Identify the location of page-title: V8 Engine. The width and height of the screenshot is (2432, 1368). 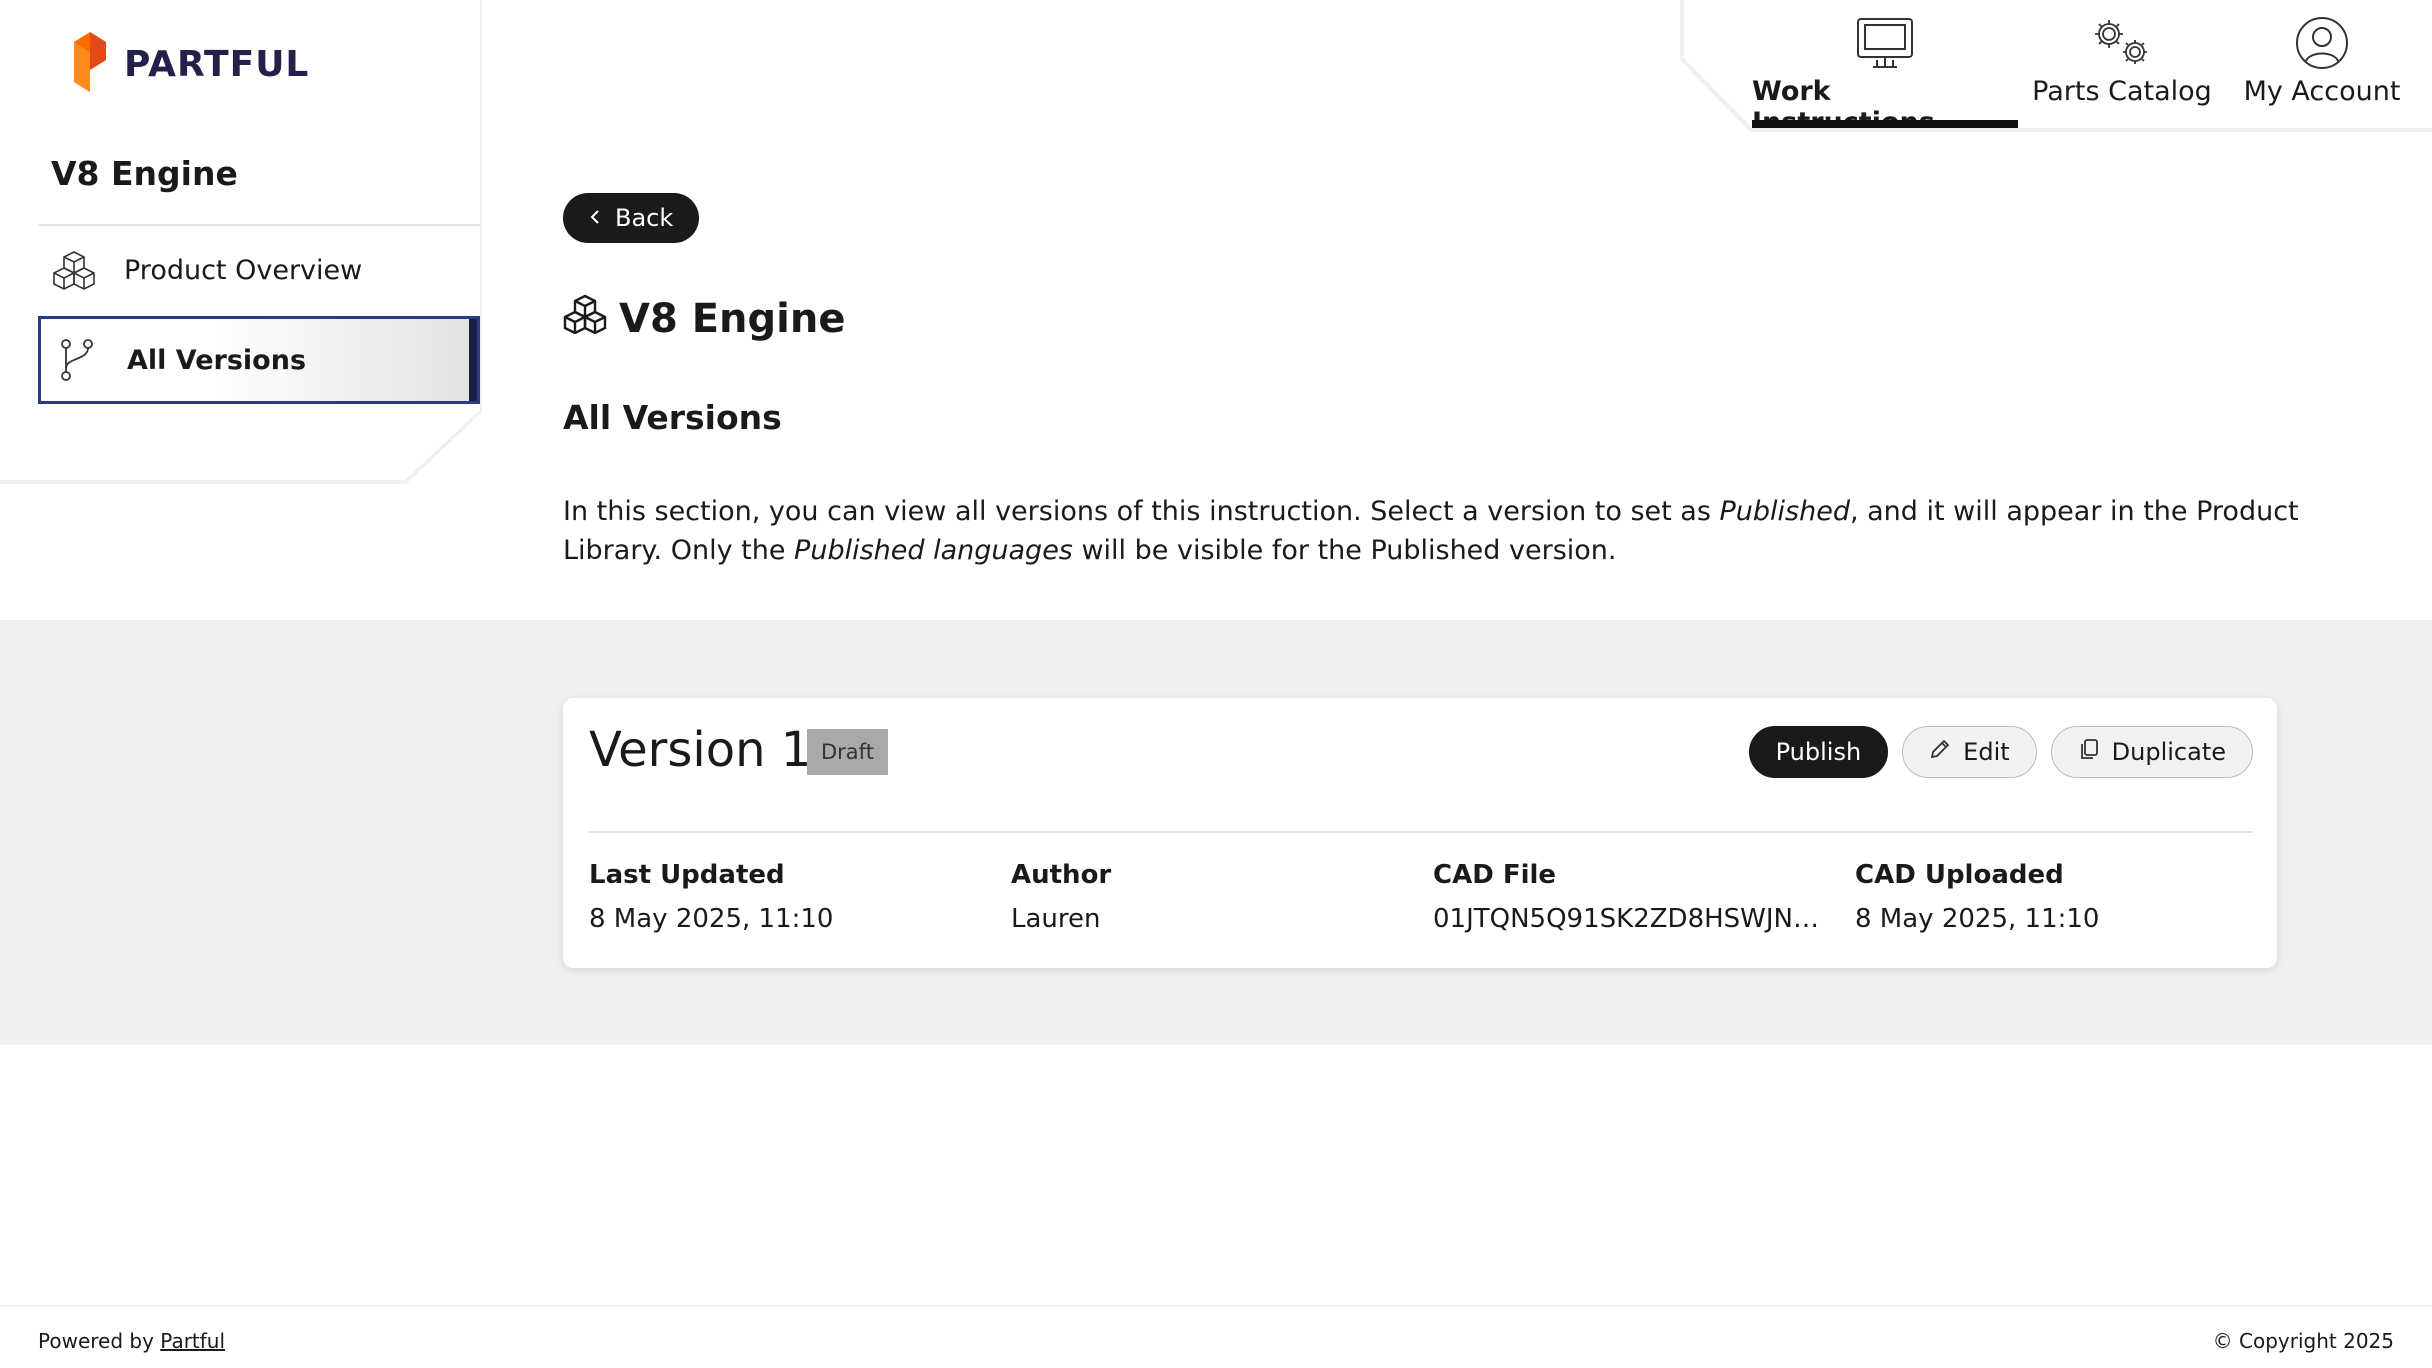
(704, 319).